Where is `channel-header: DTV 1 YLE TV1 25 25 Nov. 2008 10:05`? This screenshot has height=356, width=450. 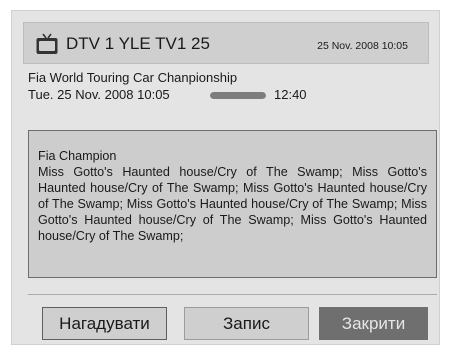 channel-header: DTV 1 YLE TV1 25 25 Nov. 2008 10:05 is located at coordinates (226, 43).